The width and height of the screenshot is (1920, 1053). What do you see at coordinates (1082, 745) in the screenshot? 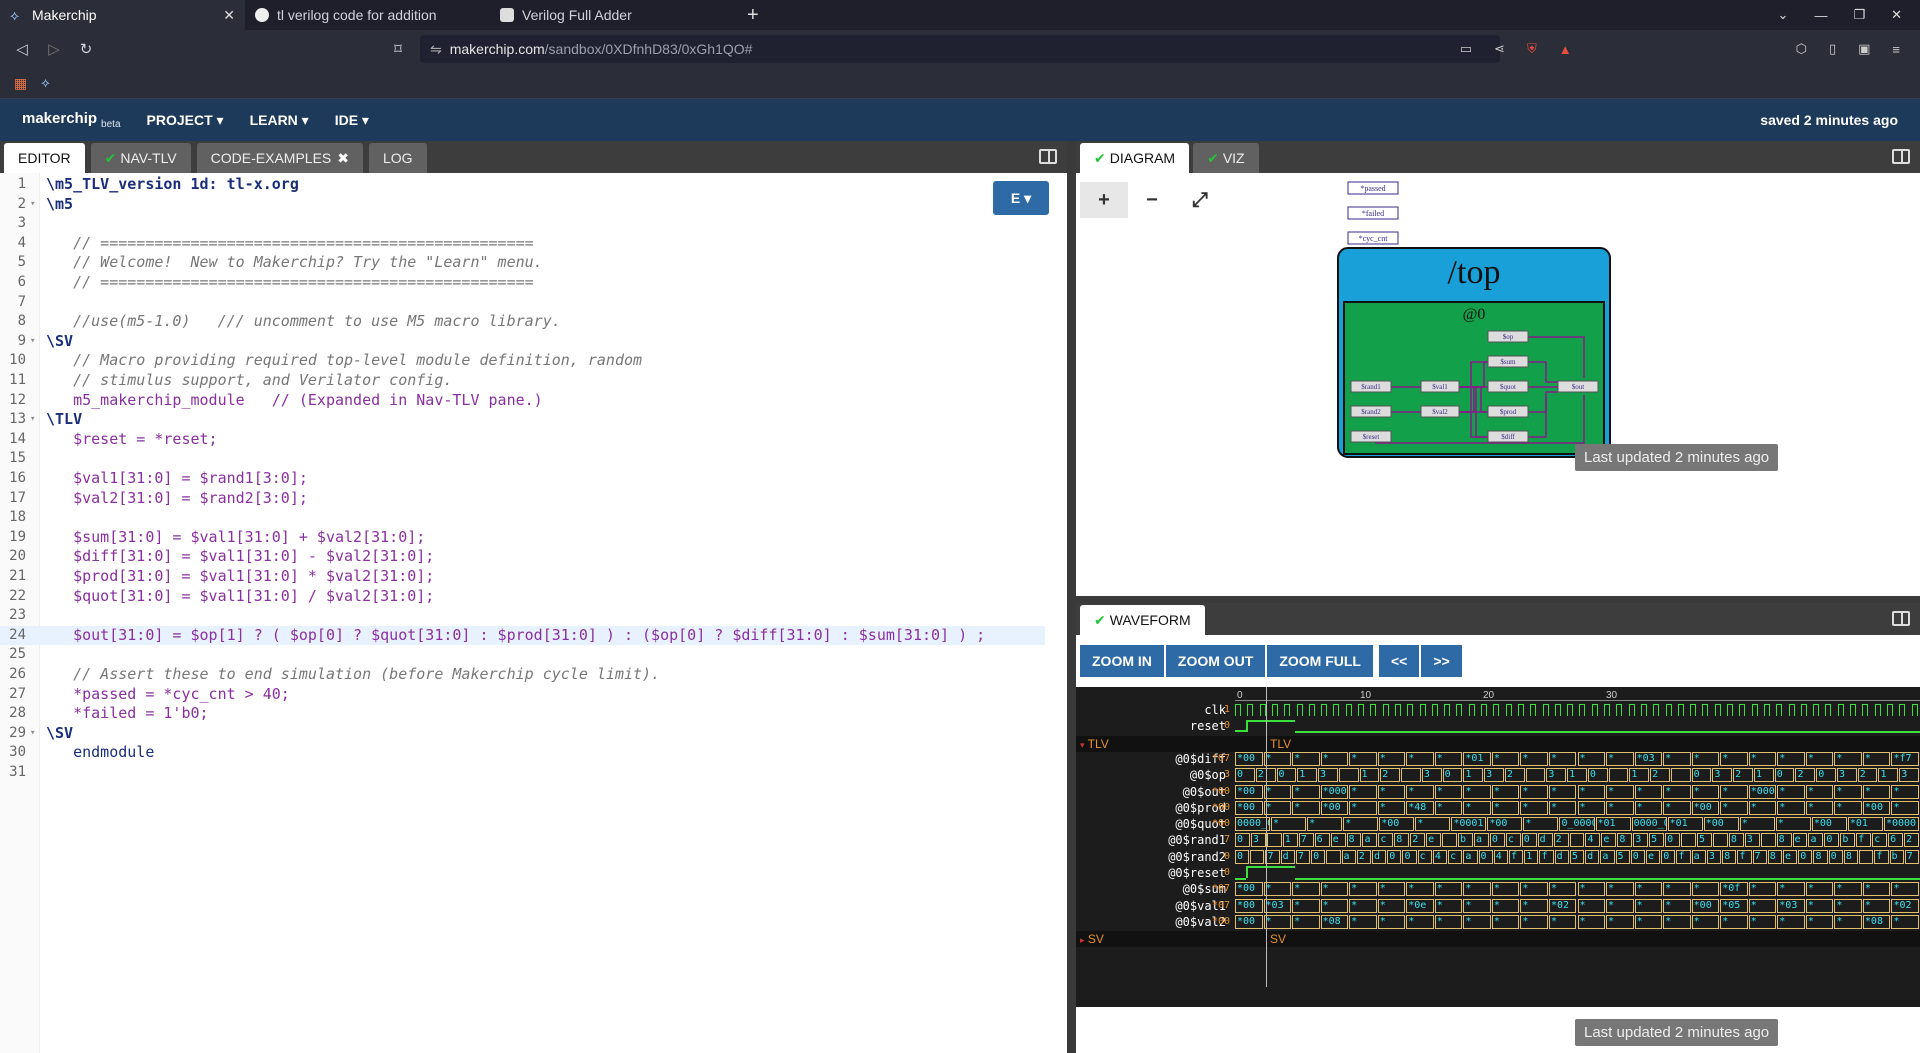
I see `collapse-icon: ▾` at bounding box center [1082, 745].